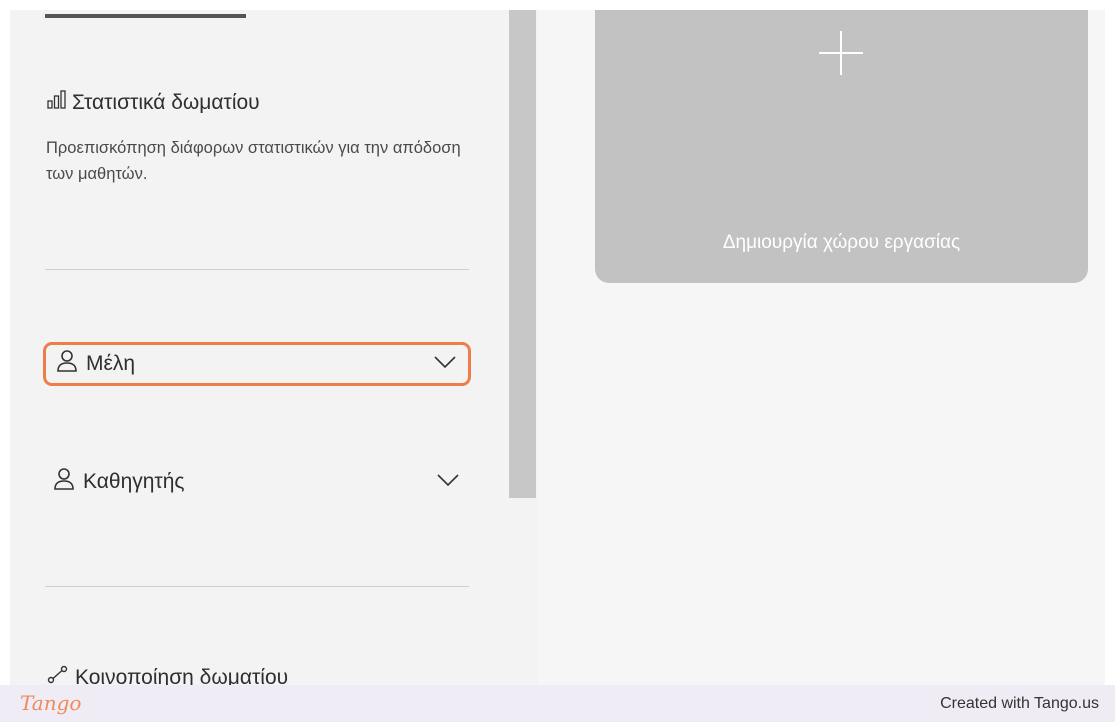 This screenshot has width=1115, height=722. I want to click on teacher-accordion: Καθηγητής, so click(257, 482).